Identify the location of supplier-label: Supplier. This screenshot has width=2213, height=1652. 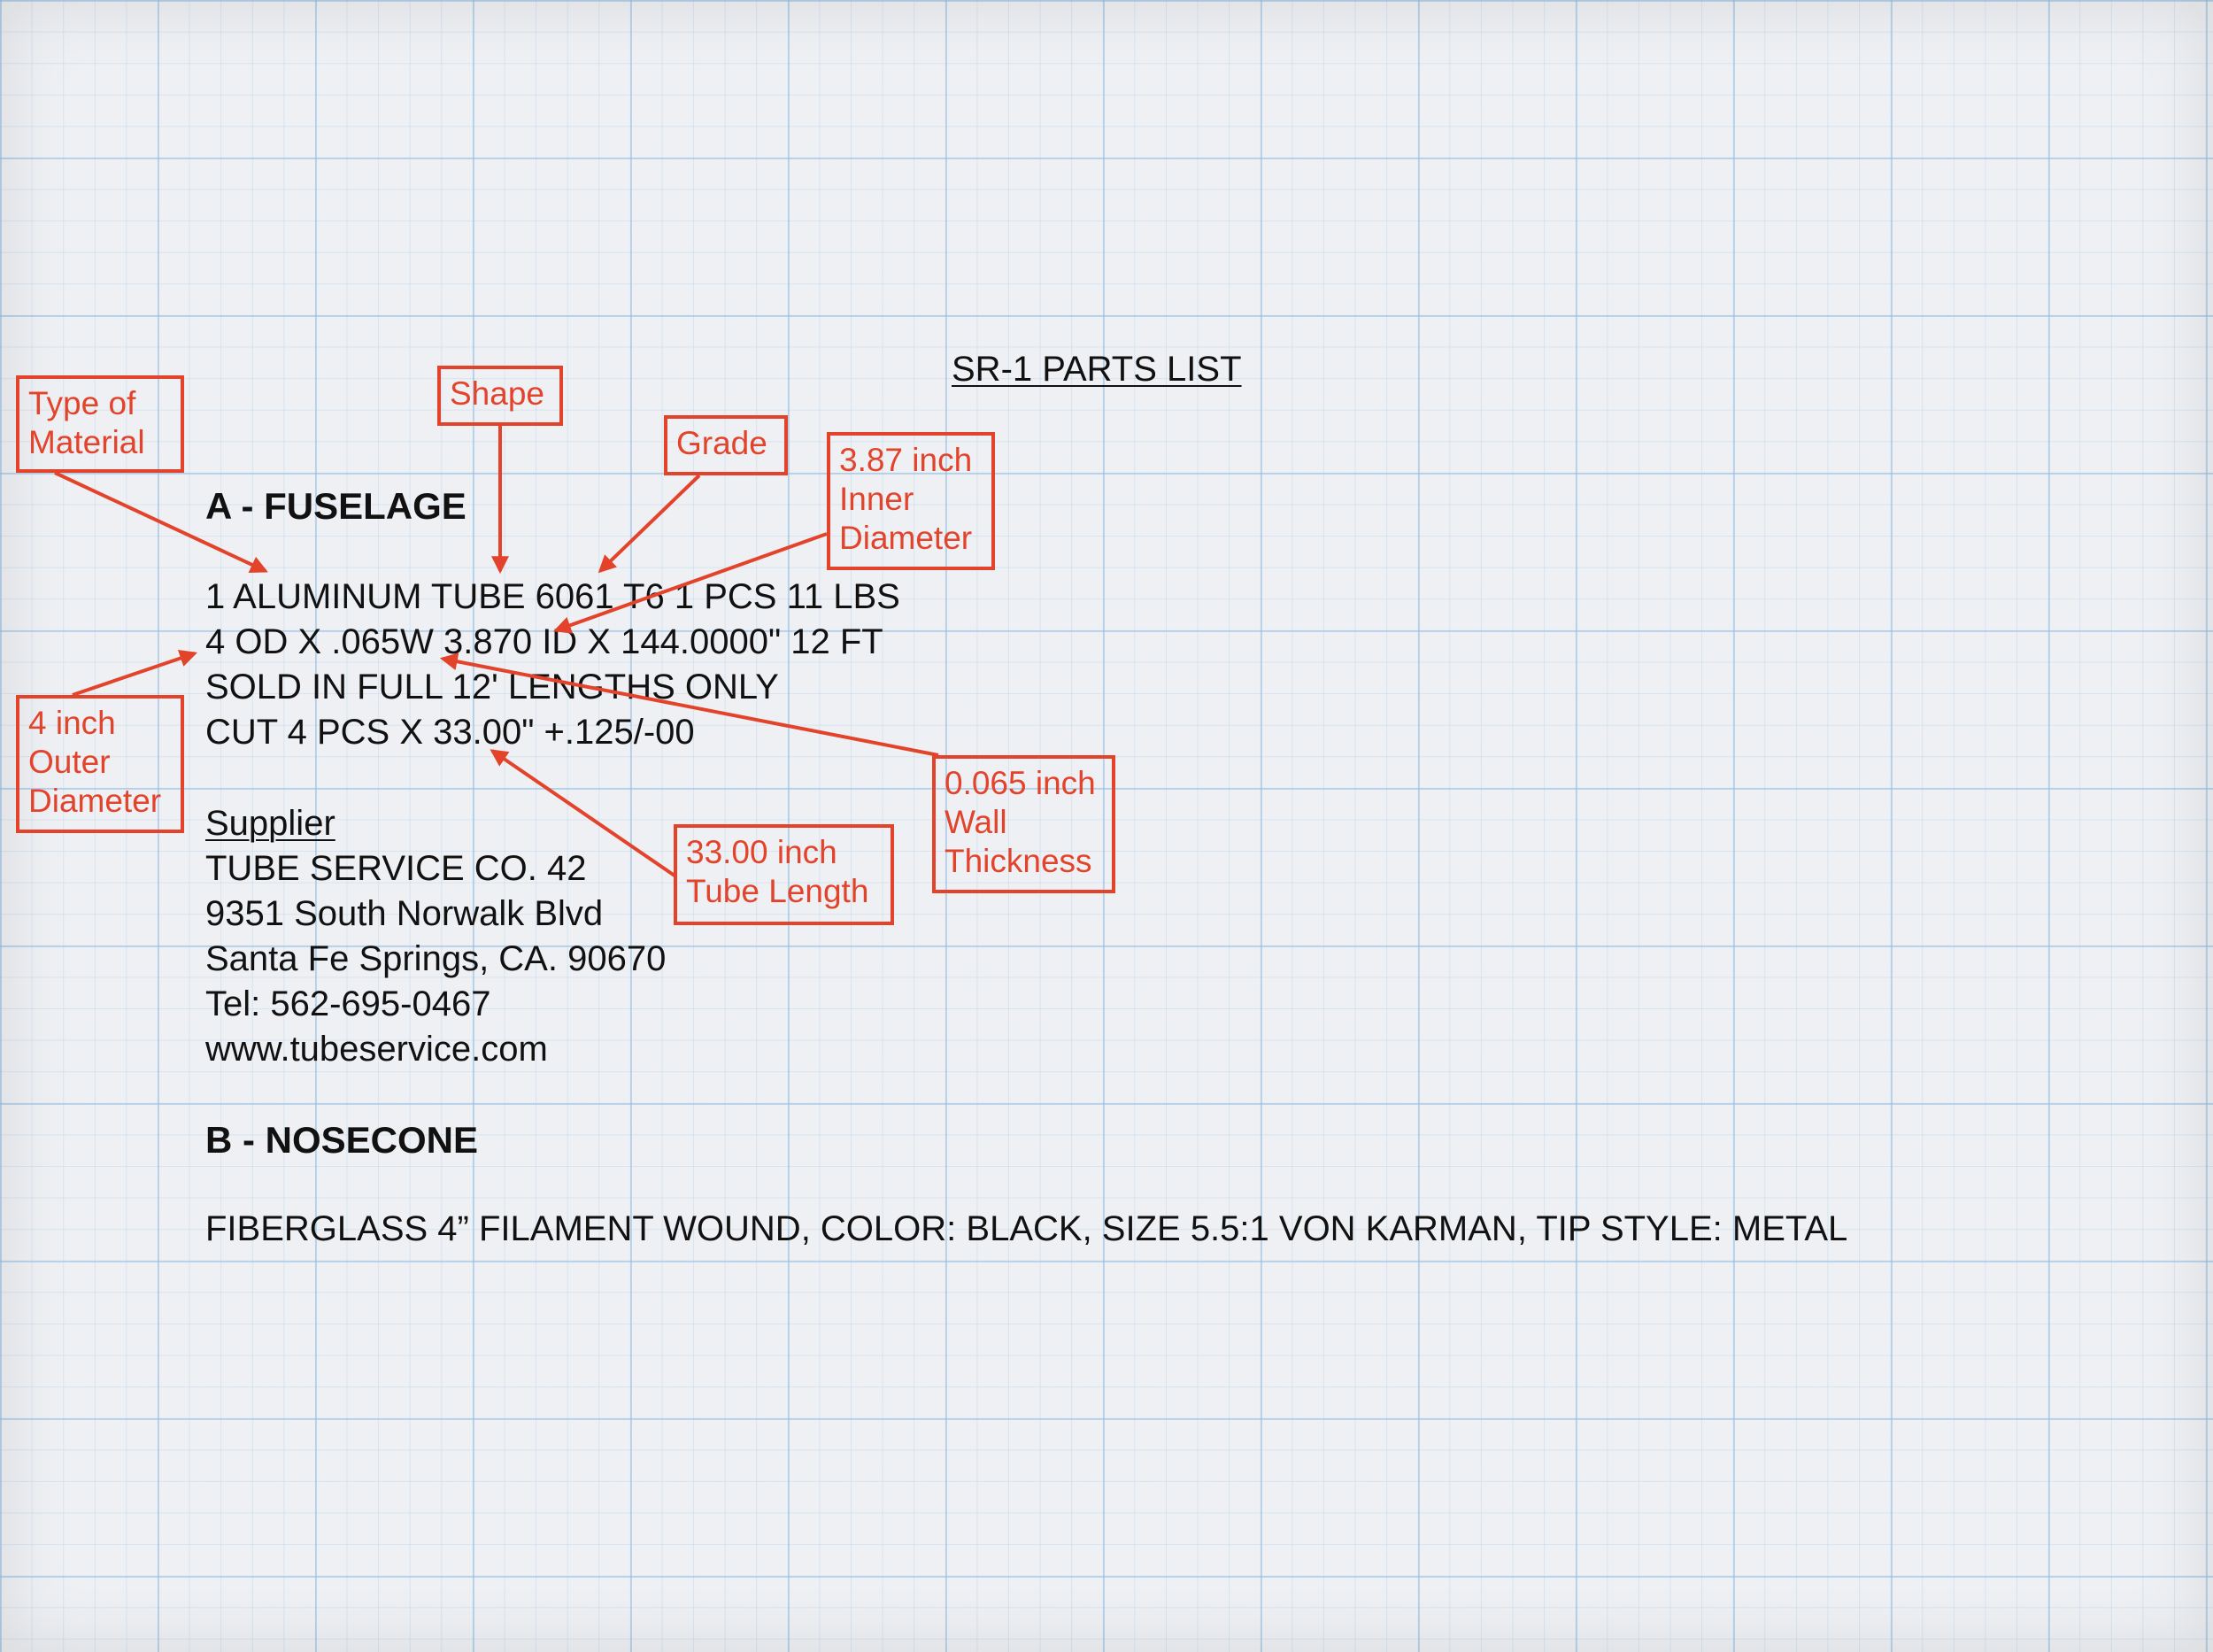
(270, 823).